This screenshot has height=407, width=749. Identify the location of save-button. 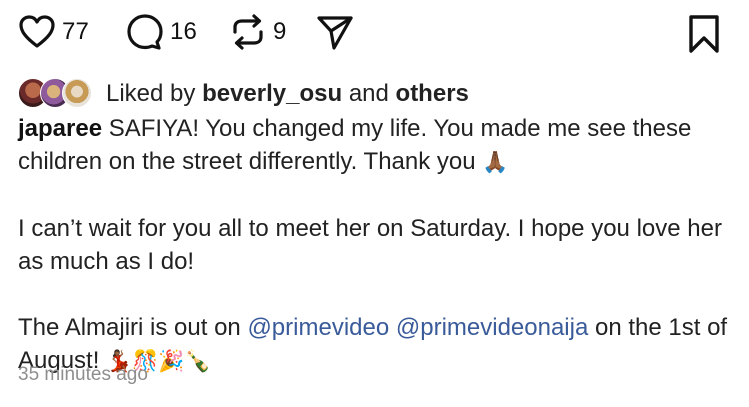
(704, 34).